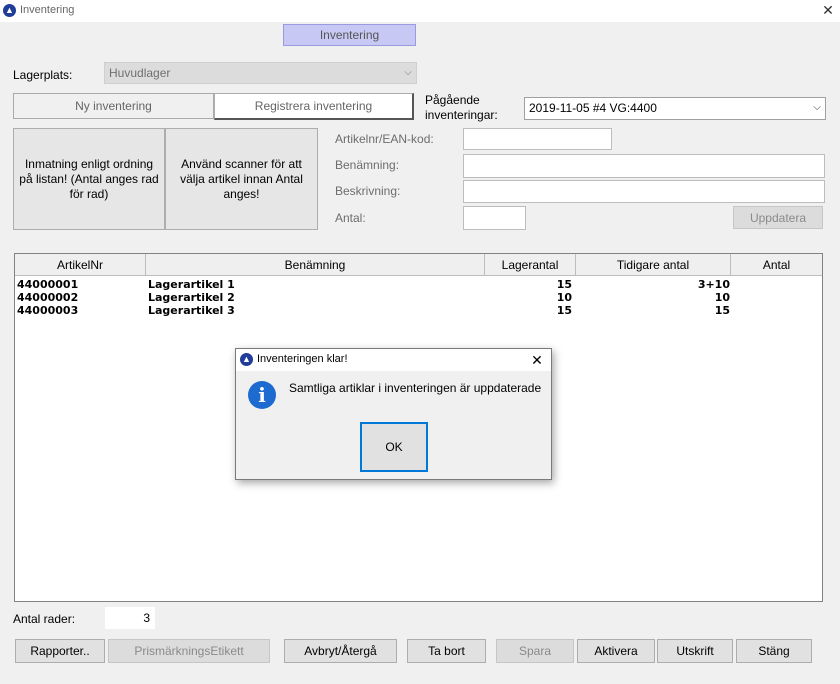 Image resolution: width=840 pixels, height=684 pixels. I want to click on dialog-close-button: ✕, so click(537, 360).